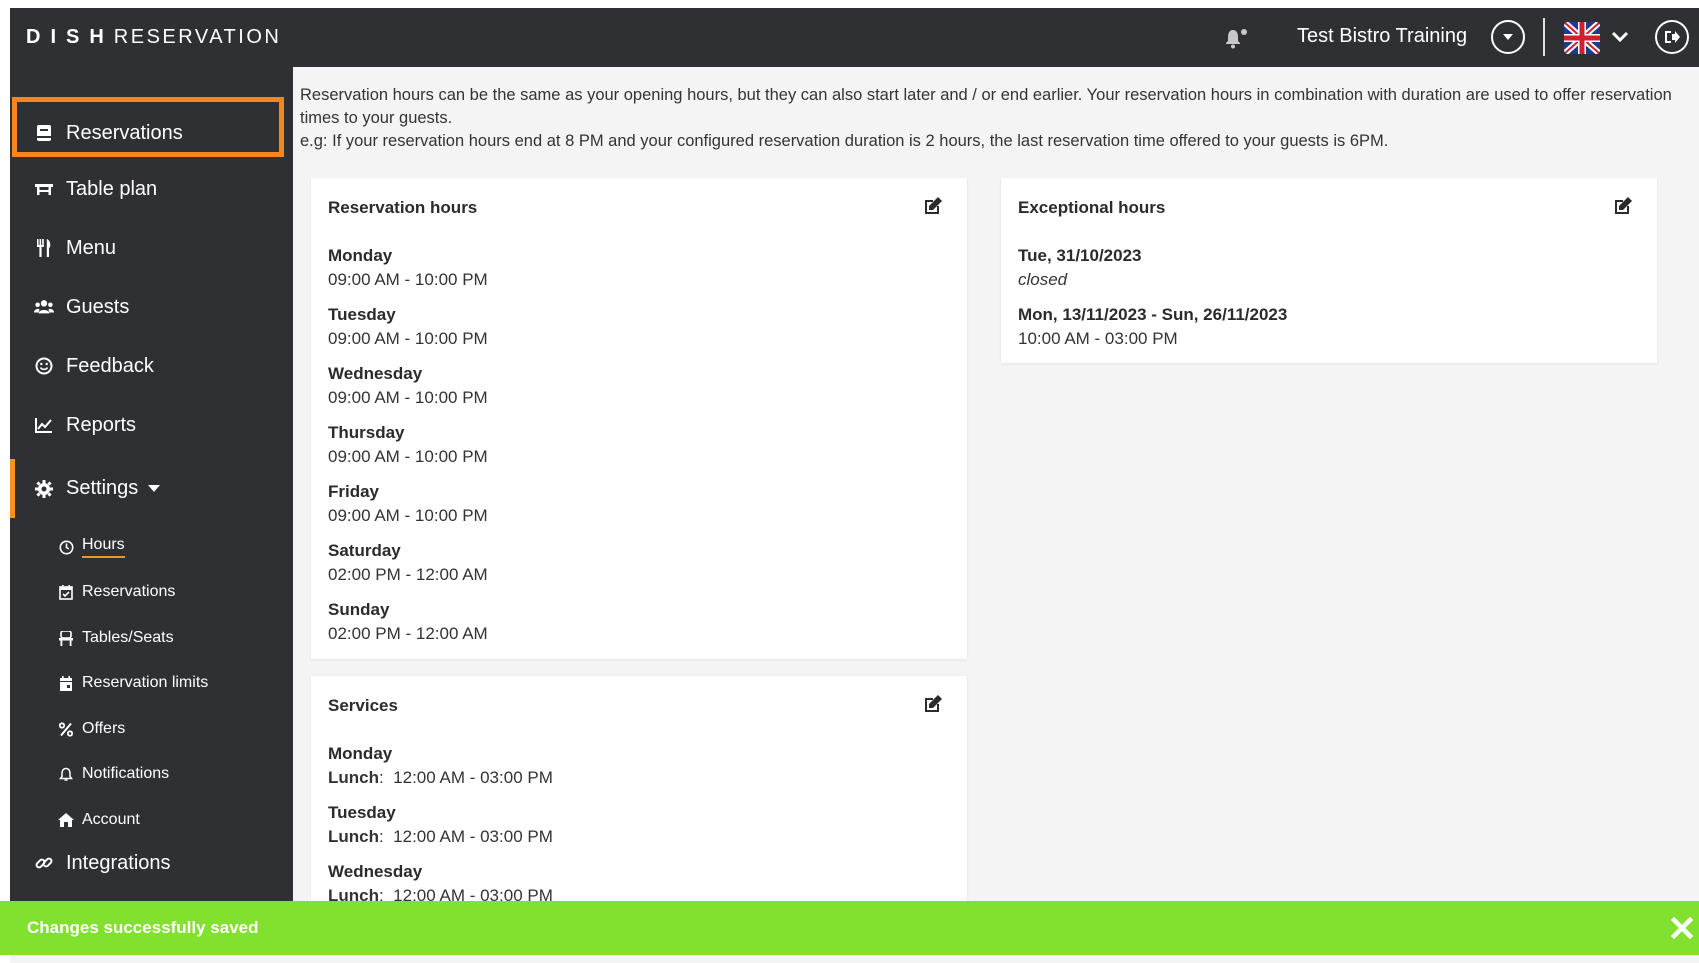 Image resolution: width=1699 pixels, height=963 pixels. What do you see at coordinates (408, 386) in the screenshot?
I see `day-entry: Wednesday 09:00 AM - 10:00 PM` at bounding box center [408, 386].